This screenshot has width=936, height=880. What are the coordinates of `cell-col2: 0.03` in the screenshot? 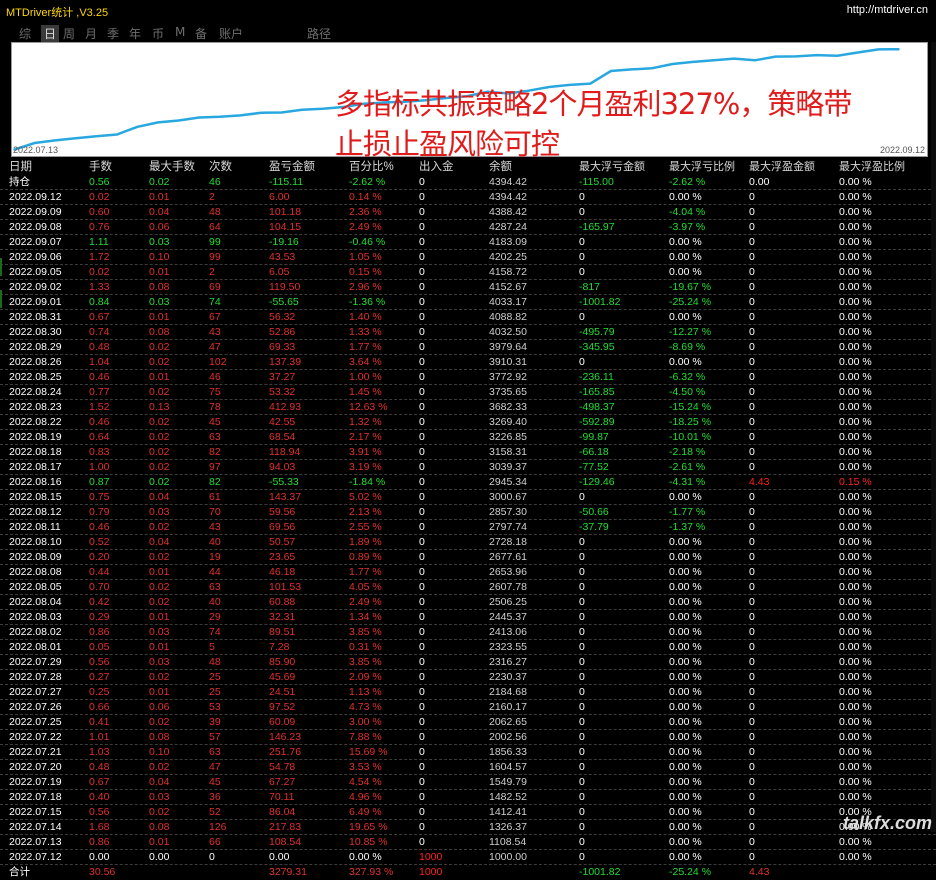 It's located at (159, 662).